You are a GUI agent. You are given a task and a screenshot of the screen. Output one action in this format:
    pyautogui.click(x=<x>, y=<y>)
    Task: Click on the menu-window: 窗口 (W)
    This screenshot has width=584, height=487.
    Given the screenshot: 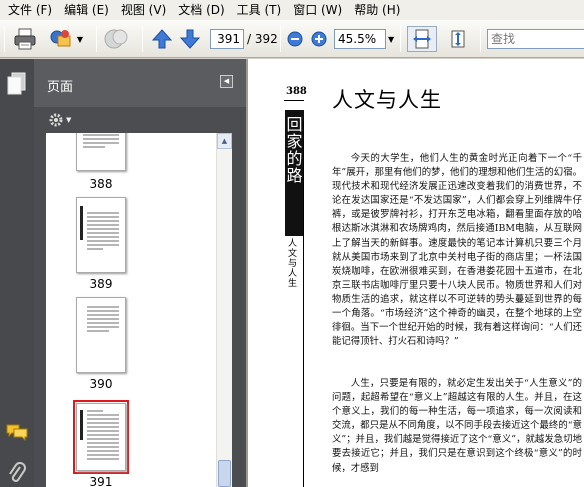 What is the action you would take?
    pyautogui.click(x=317, y=10)
    